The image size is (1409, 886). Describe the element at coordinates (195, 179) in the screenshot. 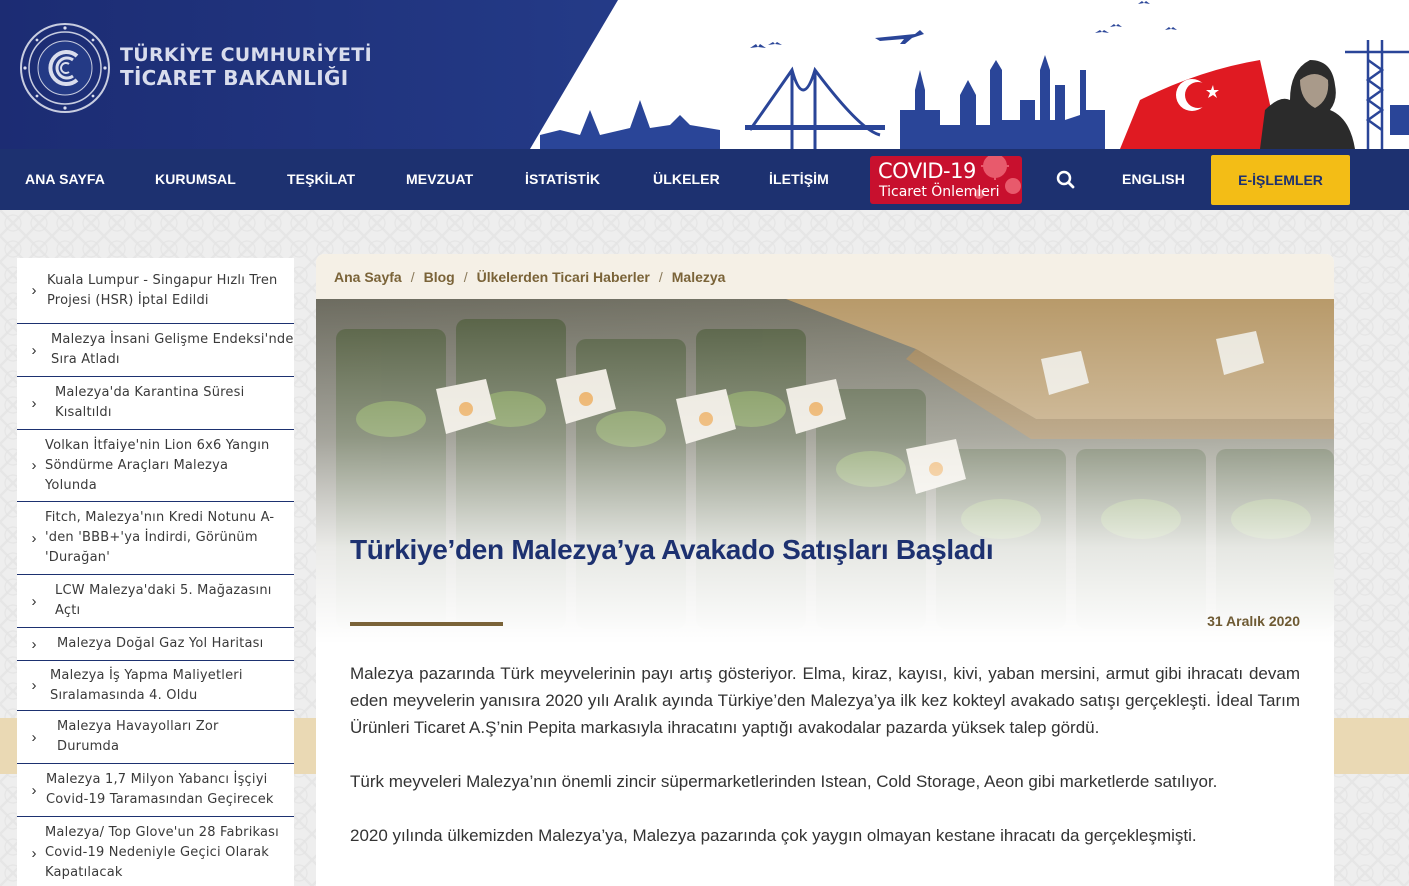

I see `nav-kurumsal: KURUMSAL` at that location.